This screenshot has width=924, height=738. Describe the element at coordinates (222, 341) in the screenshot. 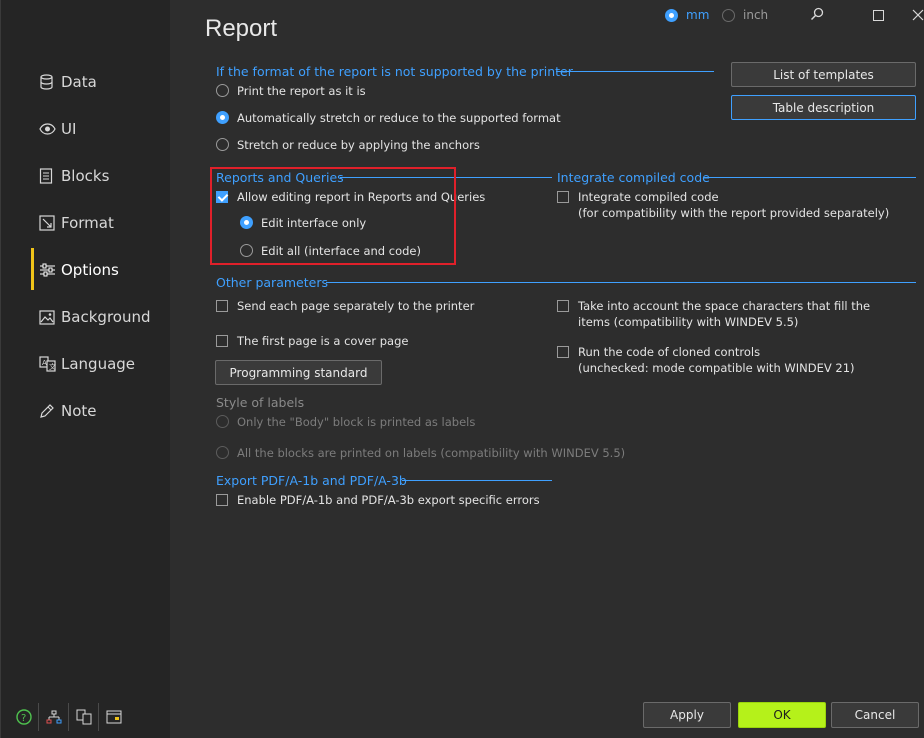

I see `cover-page-checkbox` at that location.